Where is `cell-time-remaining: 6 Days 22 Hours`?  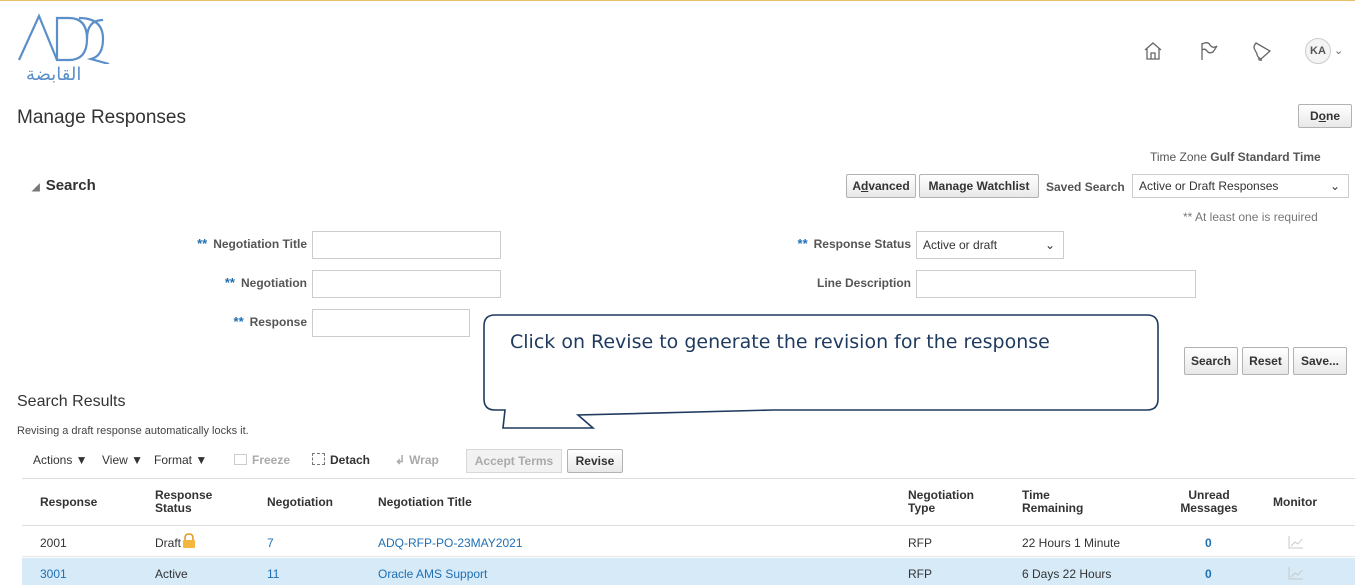
cell-time-remaining: 6 Days 22 Hours is located at coordinates (1067, 574).